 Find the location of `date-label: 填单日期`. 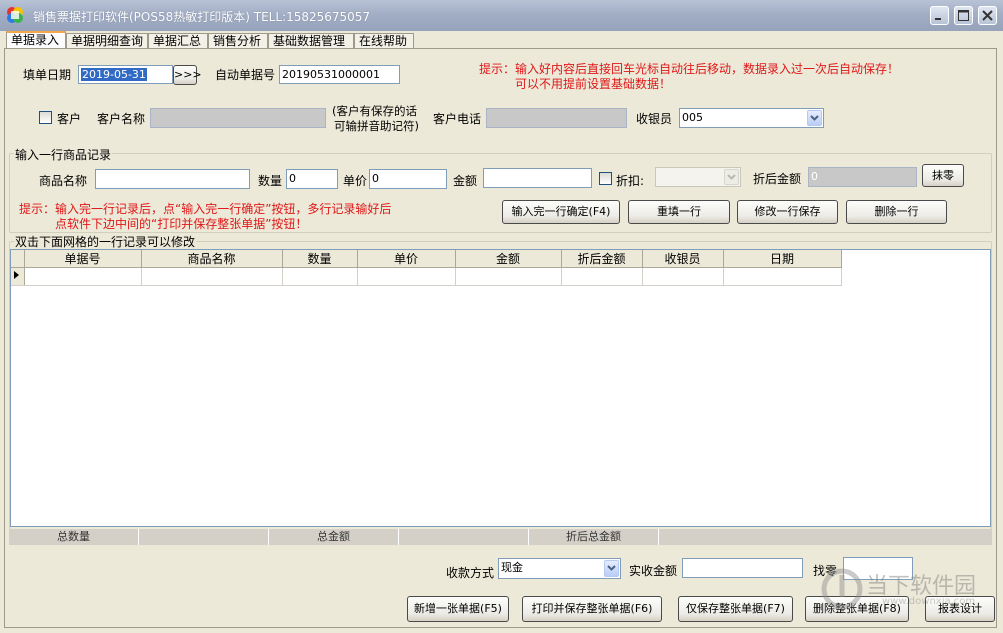

date-label: 填单日期 is located at coordinates (47, 75).